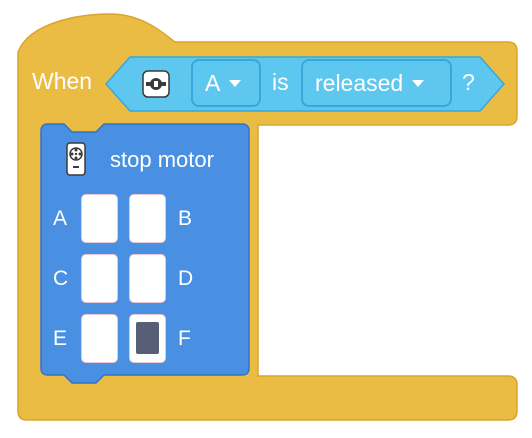  Describe the element at coordinates (99, 278) in the screenshot. I see `port-c-toggle` at that location.